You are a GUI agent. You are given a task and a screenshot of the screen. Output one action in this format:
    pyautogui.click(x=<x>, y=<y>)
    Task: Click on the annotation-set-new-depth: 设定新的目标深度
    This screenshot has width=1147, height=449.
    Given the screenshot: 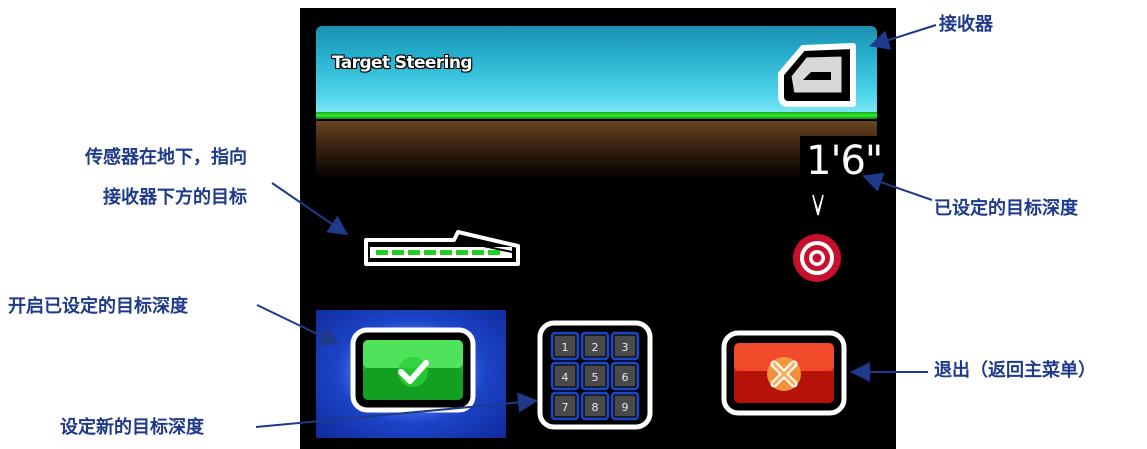 What is the action you would take?
    pyautogui.click(x=132, y=427)
    